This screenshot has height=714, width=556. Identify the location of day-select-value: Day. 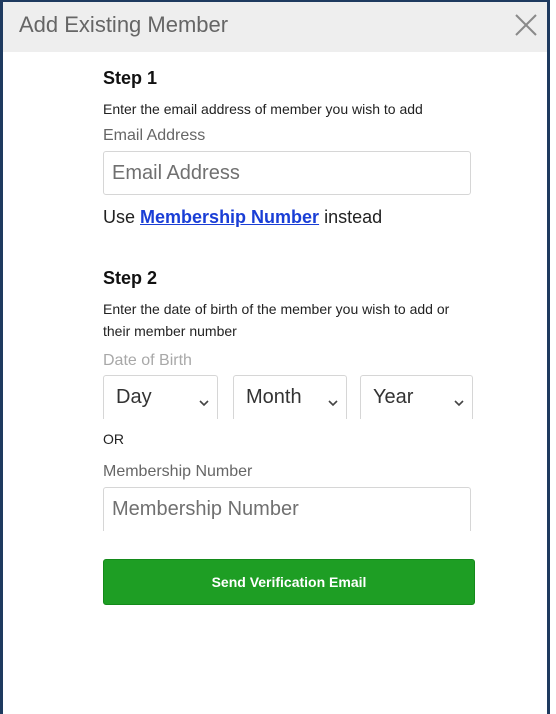
(134, 397).